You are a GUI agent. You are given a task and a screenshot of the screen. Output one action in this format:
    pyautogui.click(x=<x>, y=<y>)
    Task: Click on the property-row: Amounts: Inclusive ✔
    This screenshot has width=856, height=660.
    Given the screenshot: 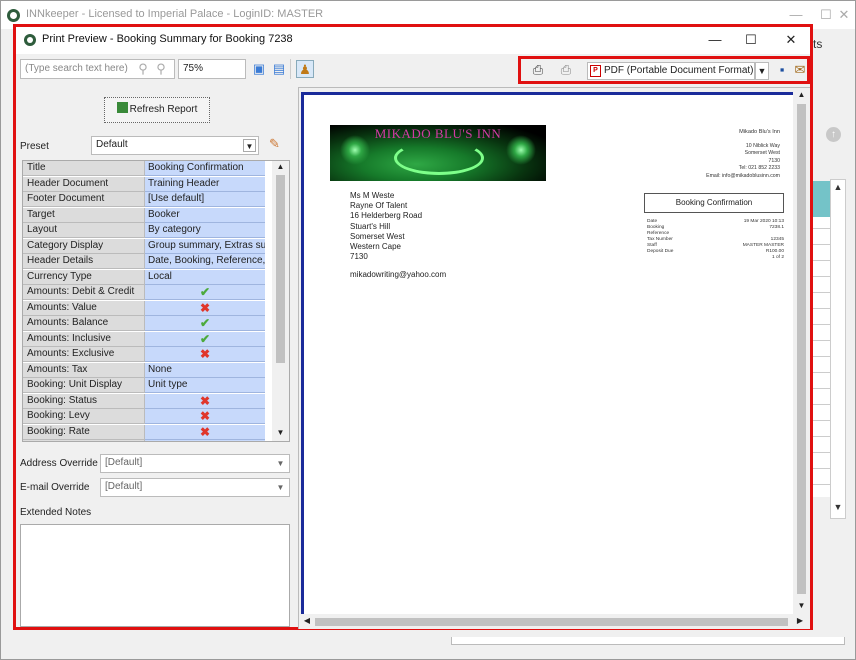 What is the action you would take?
    pyautogui.click(x=147, y=339)
    